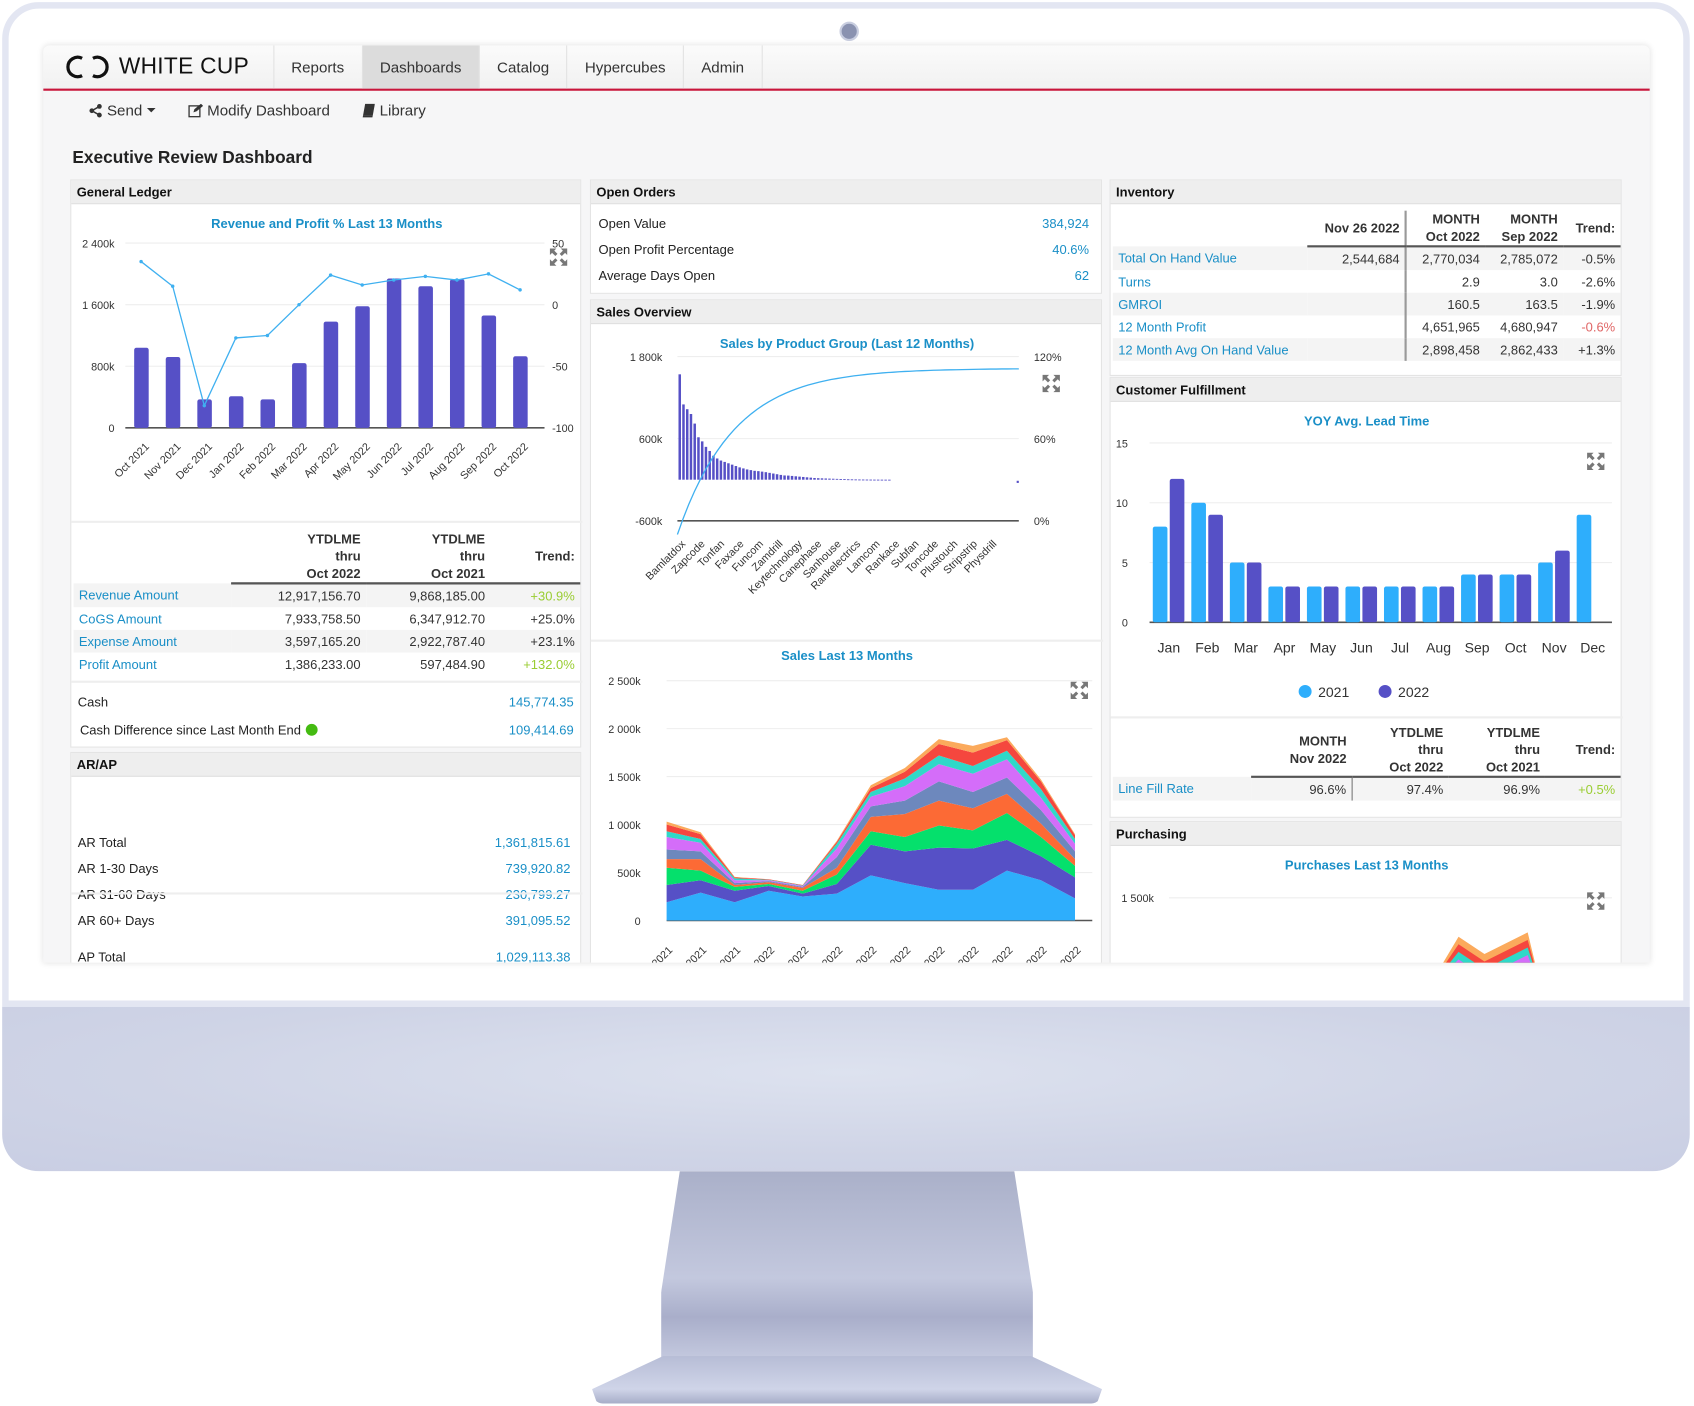 The image size is (1694, 1406). Describe the element at coordinates (1210, 258) in the screenshot. I see `inventory-row-label: Total On Hand Value` at that location.